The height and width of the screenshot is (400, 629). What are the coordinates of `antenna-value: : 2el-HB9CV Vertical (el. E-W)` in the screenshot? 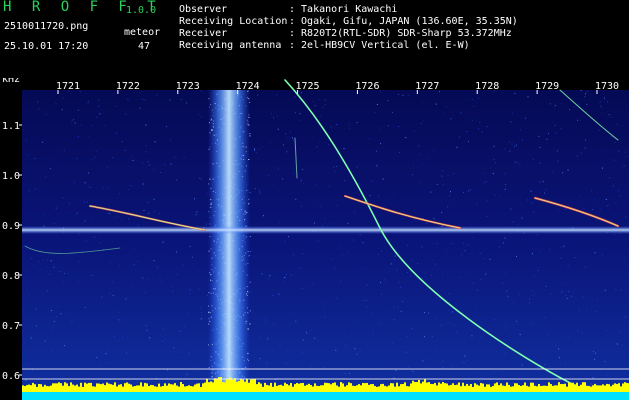 It's located at (379, 45).